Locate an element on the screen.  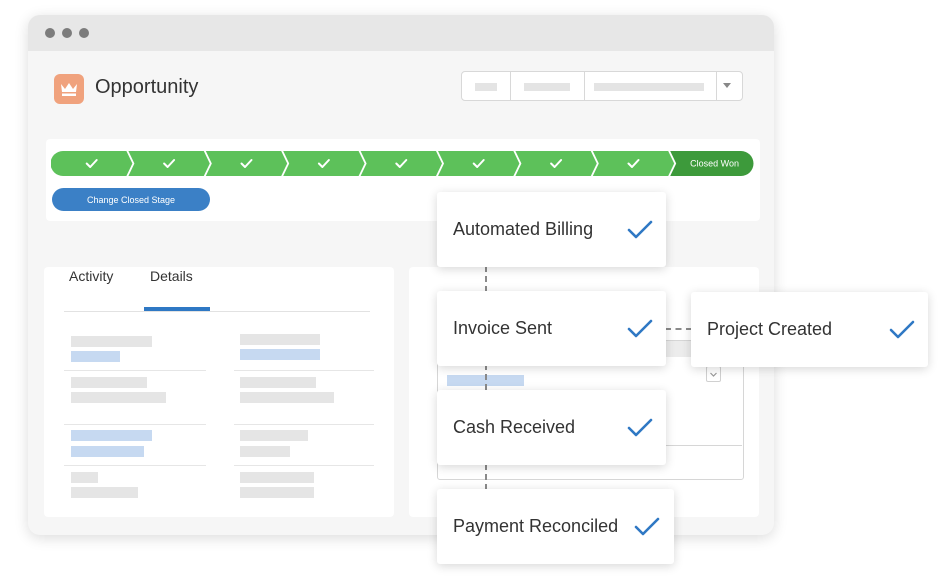
page-title: Opportunity is located at coordinates (147, 87).